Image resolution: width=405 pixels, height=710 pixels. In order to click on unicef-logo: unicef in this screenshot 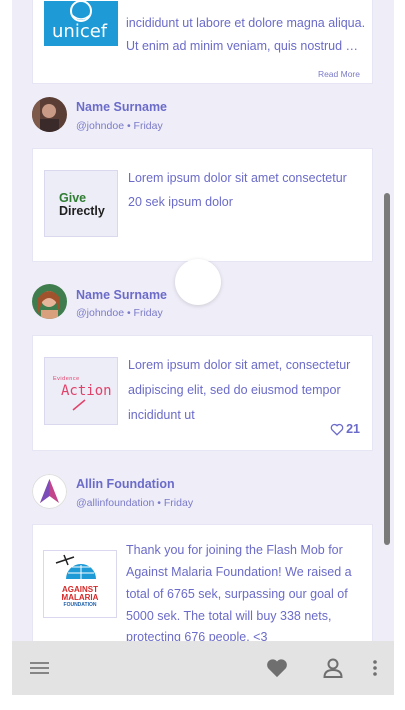, I will do `click(81, 23)`.